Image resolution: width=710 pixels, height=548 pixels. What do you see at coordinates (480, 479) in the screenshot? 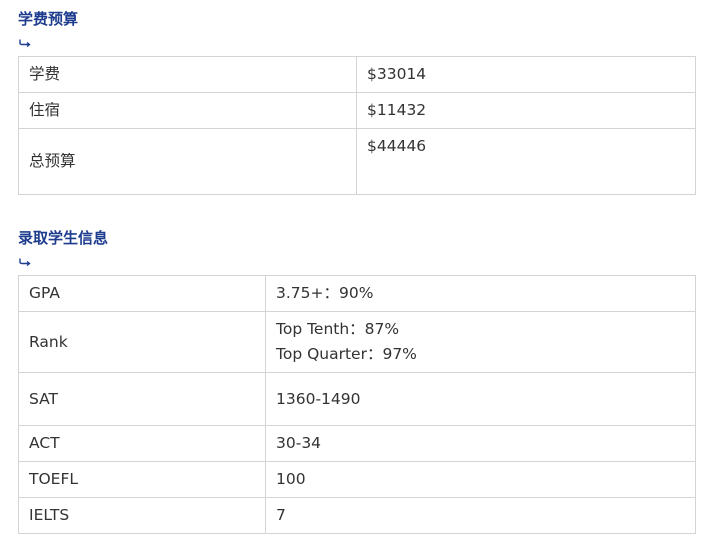
I see `toefl-value-cell: 100` at bounding box center [480, 479].